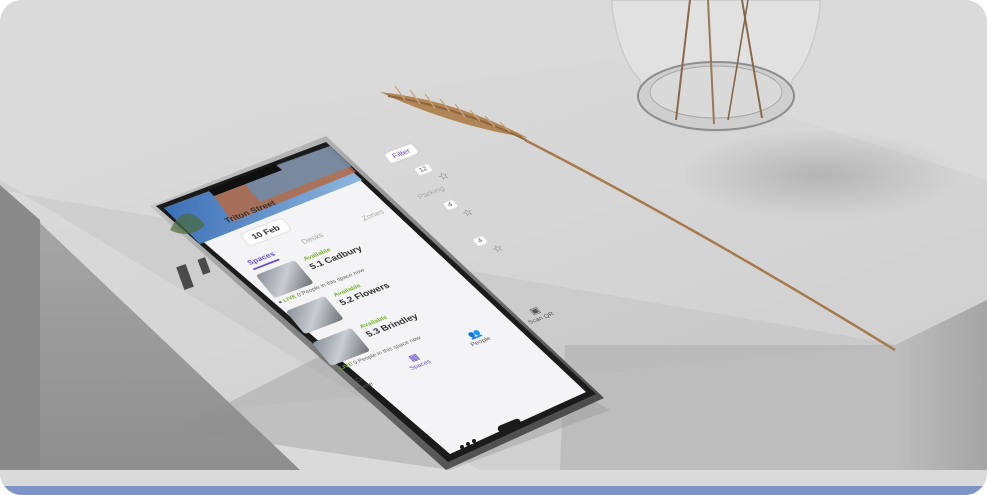 The width and height of the screenshot is (987, 495). Describe the element at coordinates (493, 490) in the screenshot. I see `bottom-accent-bar` at that location.